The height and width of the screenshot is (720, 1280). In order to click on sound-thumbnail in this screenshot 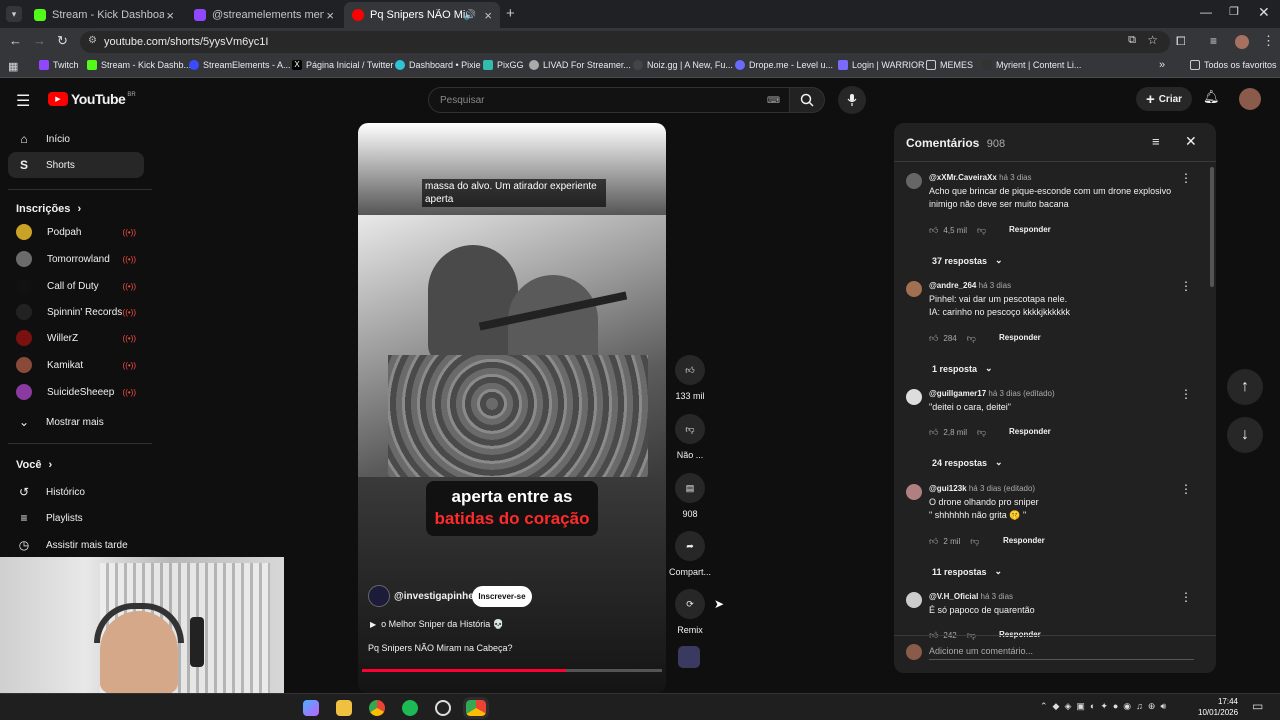, I will do `click(689, 657)`.